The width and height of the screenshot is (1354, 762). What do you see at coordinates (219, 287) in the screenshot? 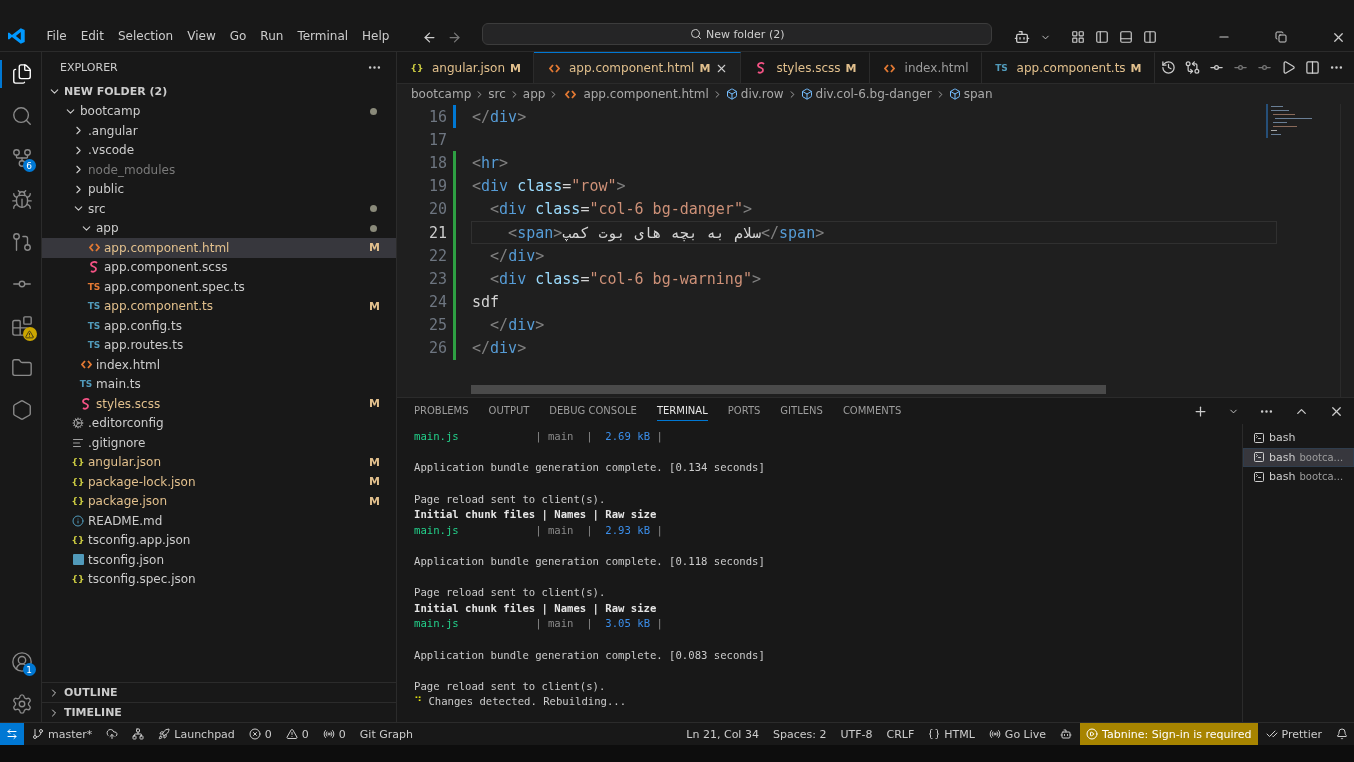
I see `explorer-row: TS app.component.spec.ts` at bounding box center [219, 287].